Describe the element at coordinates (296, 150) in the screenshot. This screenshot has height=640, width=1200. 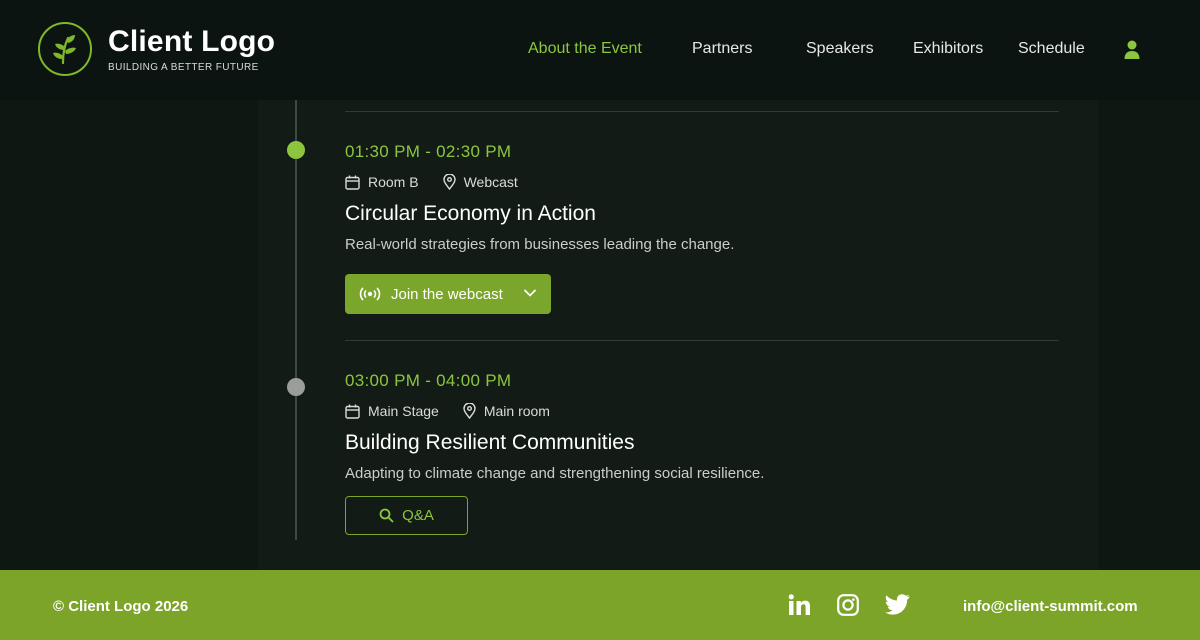
I see `timeline-dot-active` at that location.